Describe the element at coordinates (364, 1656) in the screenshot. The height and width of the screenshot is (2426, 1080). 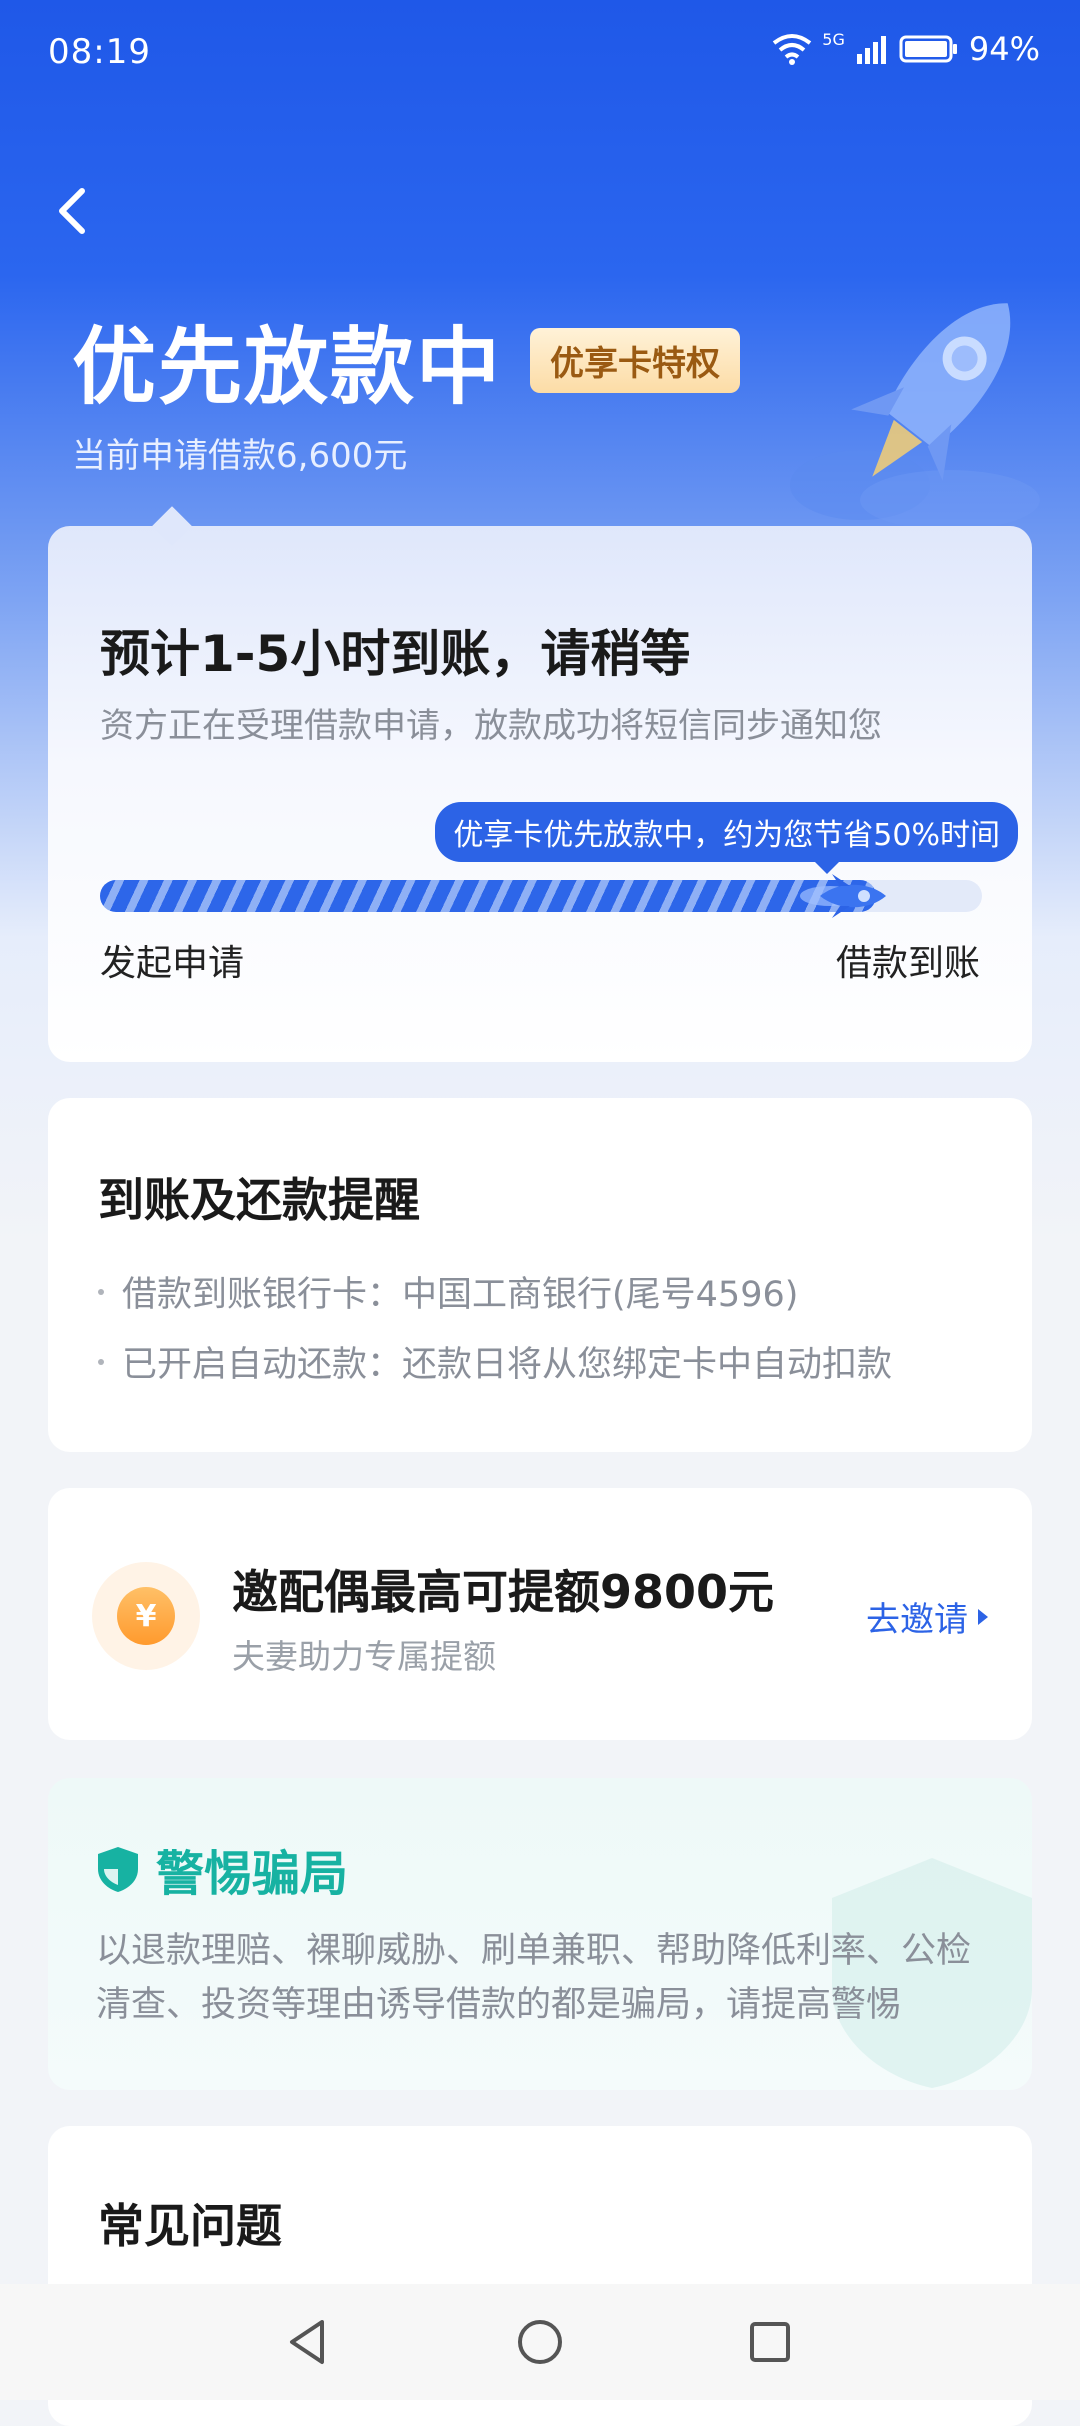
I see `invite-subtitle: 夫妻助力专属提额` at that location.